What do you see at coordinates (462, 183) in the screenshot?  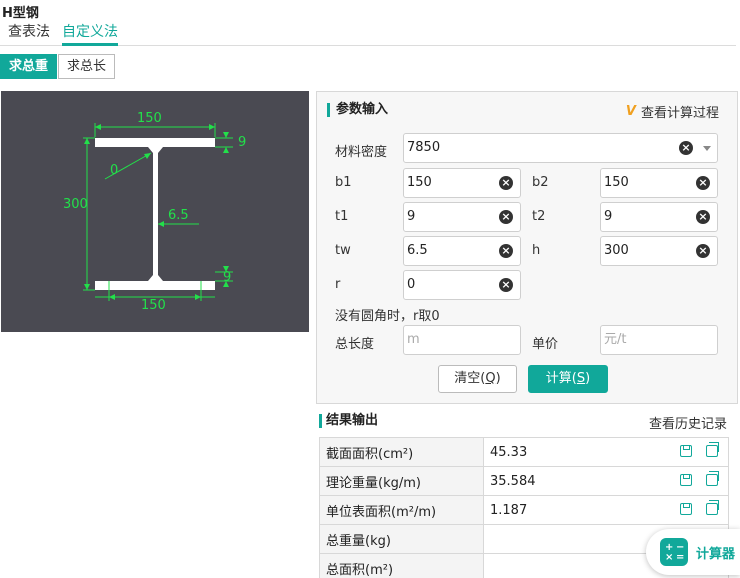 I see `b1-input: 150 ×` at bounding box center [462, 183].